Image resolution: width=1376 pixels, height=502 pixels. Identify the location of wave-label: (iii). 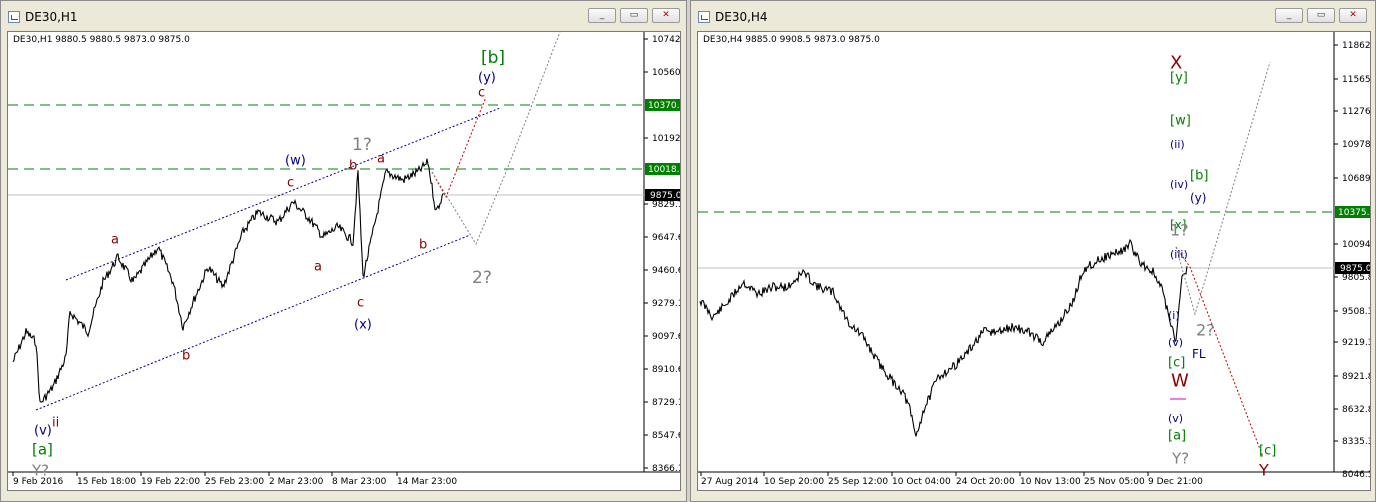
(1179, 254).